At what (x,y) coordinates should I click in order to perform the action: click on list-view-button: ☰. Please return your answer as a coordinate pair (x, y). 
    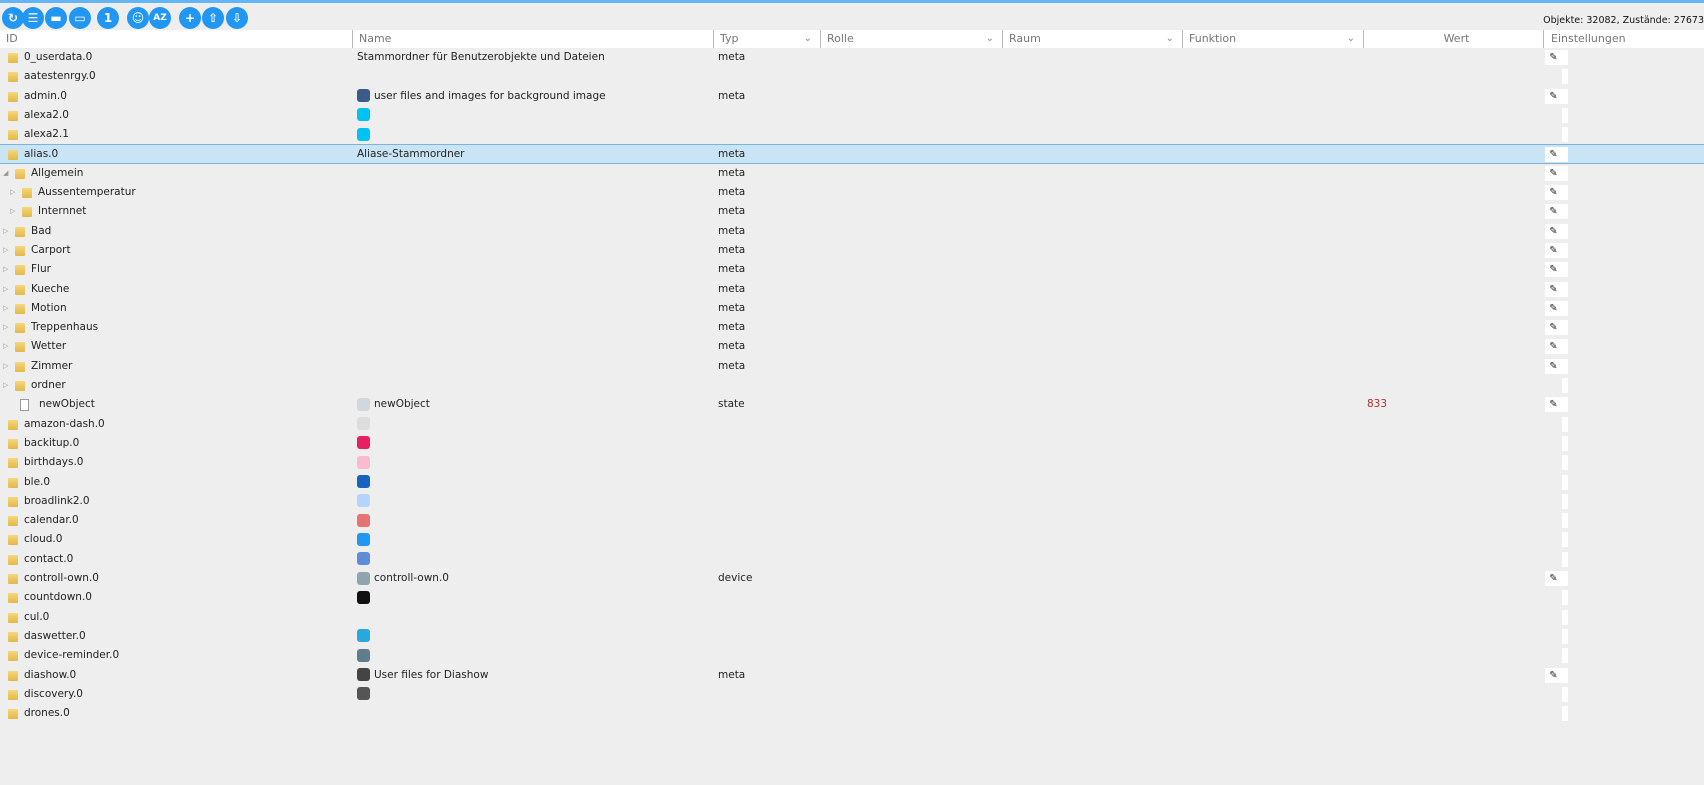
    Looking at the image, I should click on (33, 18).